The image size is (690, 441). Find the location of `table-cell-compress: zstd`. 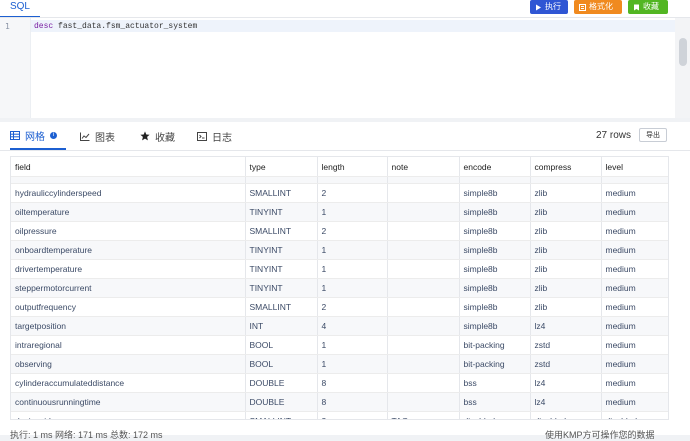

table-cell-compress: zstd is located at coordinates (566, 364).